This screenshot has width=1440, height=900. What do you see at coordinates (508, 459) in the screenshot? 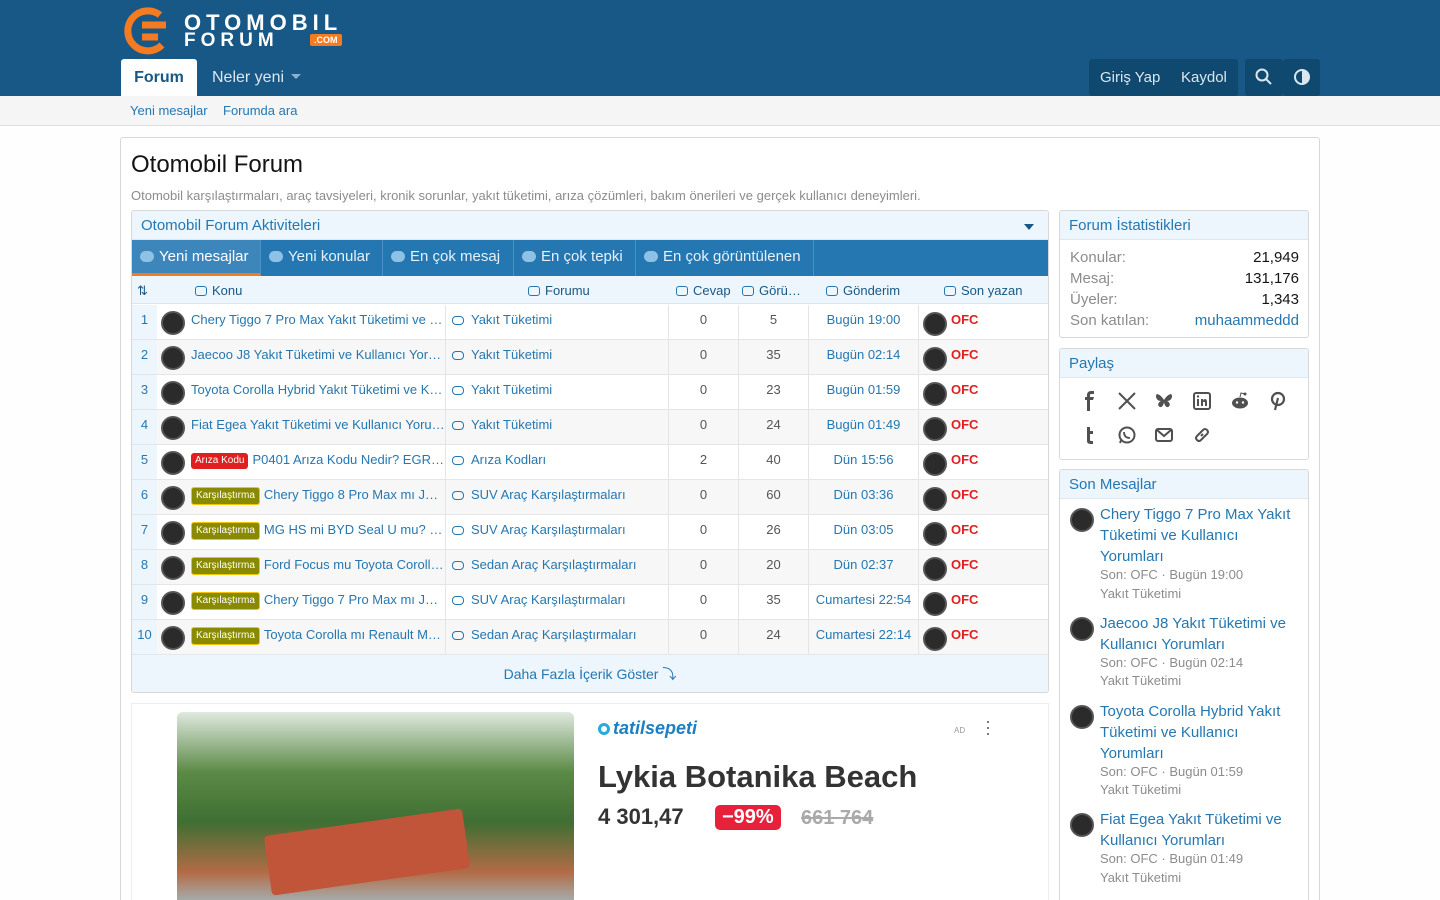
I see `forum-name: Arıza Kodları` at bounding box center [508, 459].